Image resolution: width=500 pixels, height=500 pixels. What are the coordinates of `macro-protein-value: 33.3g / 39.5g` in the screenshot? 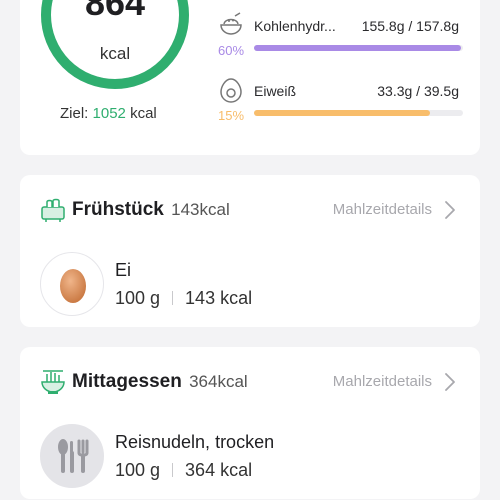 It's located at (418, 91).